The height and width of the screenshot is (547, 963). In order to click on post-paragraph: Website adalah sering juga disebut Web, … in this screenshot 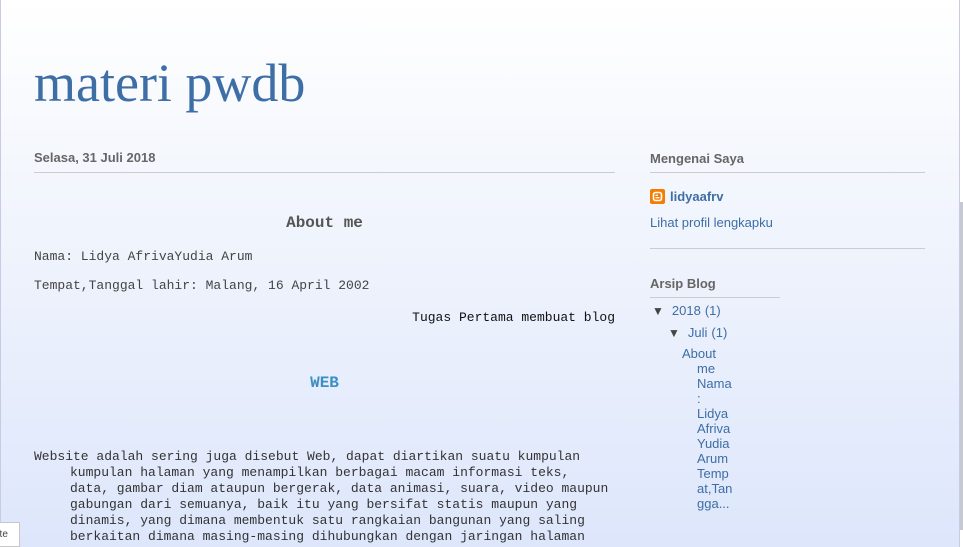, I will do `click(324, 497)`.